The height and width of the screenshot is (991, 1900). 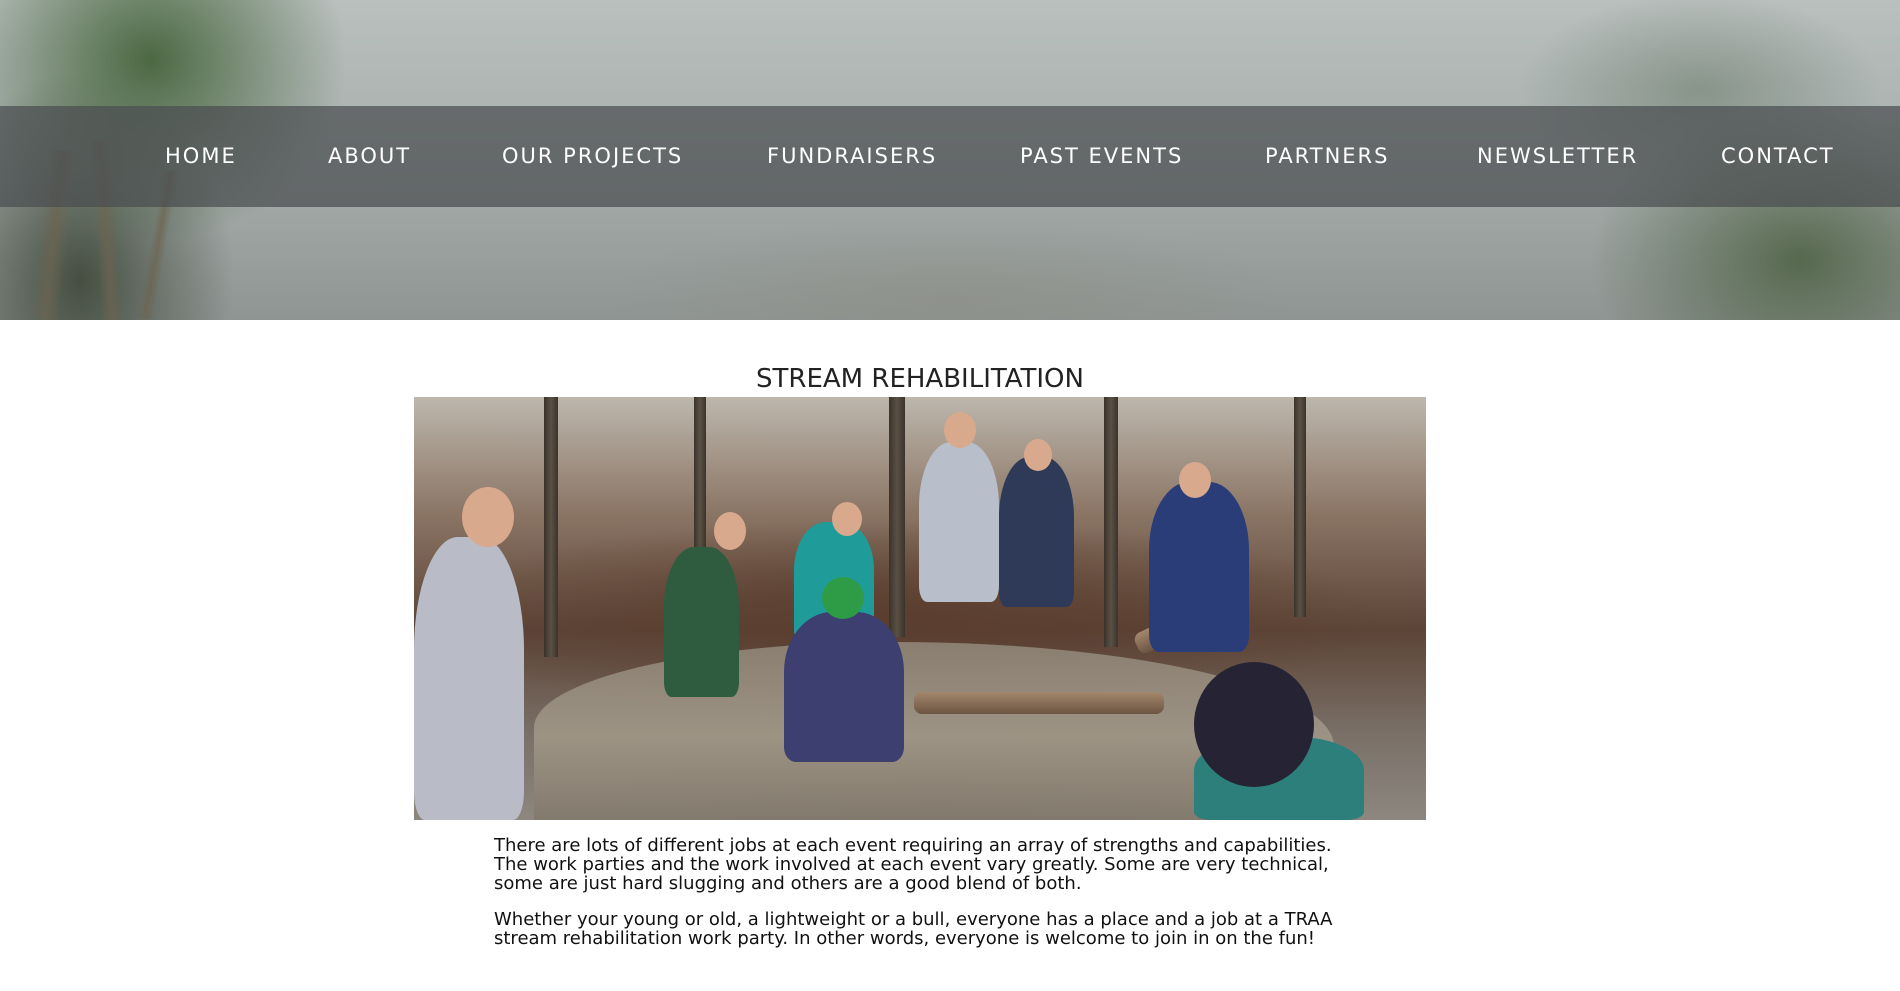 I want to click on nav-item-newsletter: NEWSLETTER, so click(x=1557, y=156).